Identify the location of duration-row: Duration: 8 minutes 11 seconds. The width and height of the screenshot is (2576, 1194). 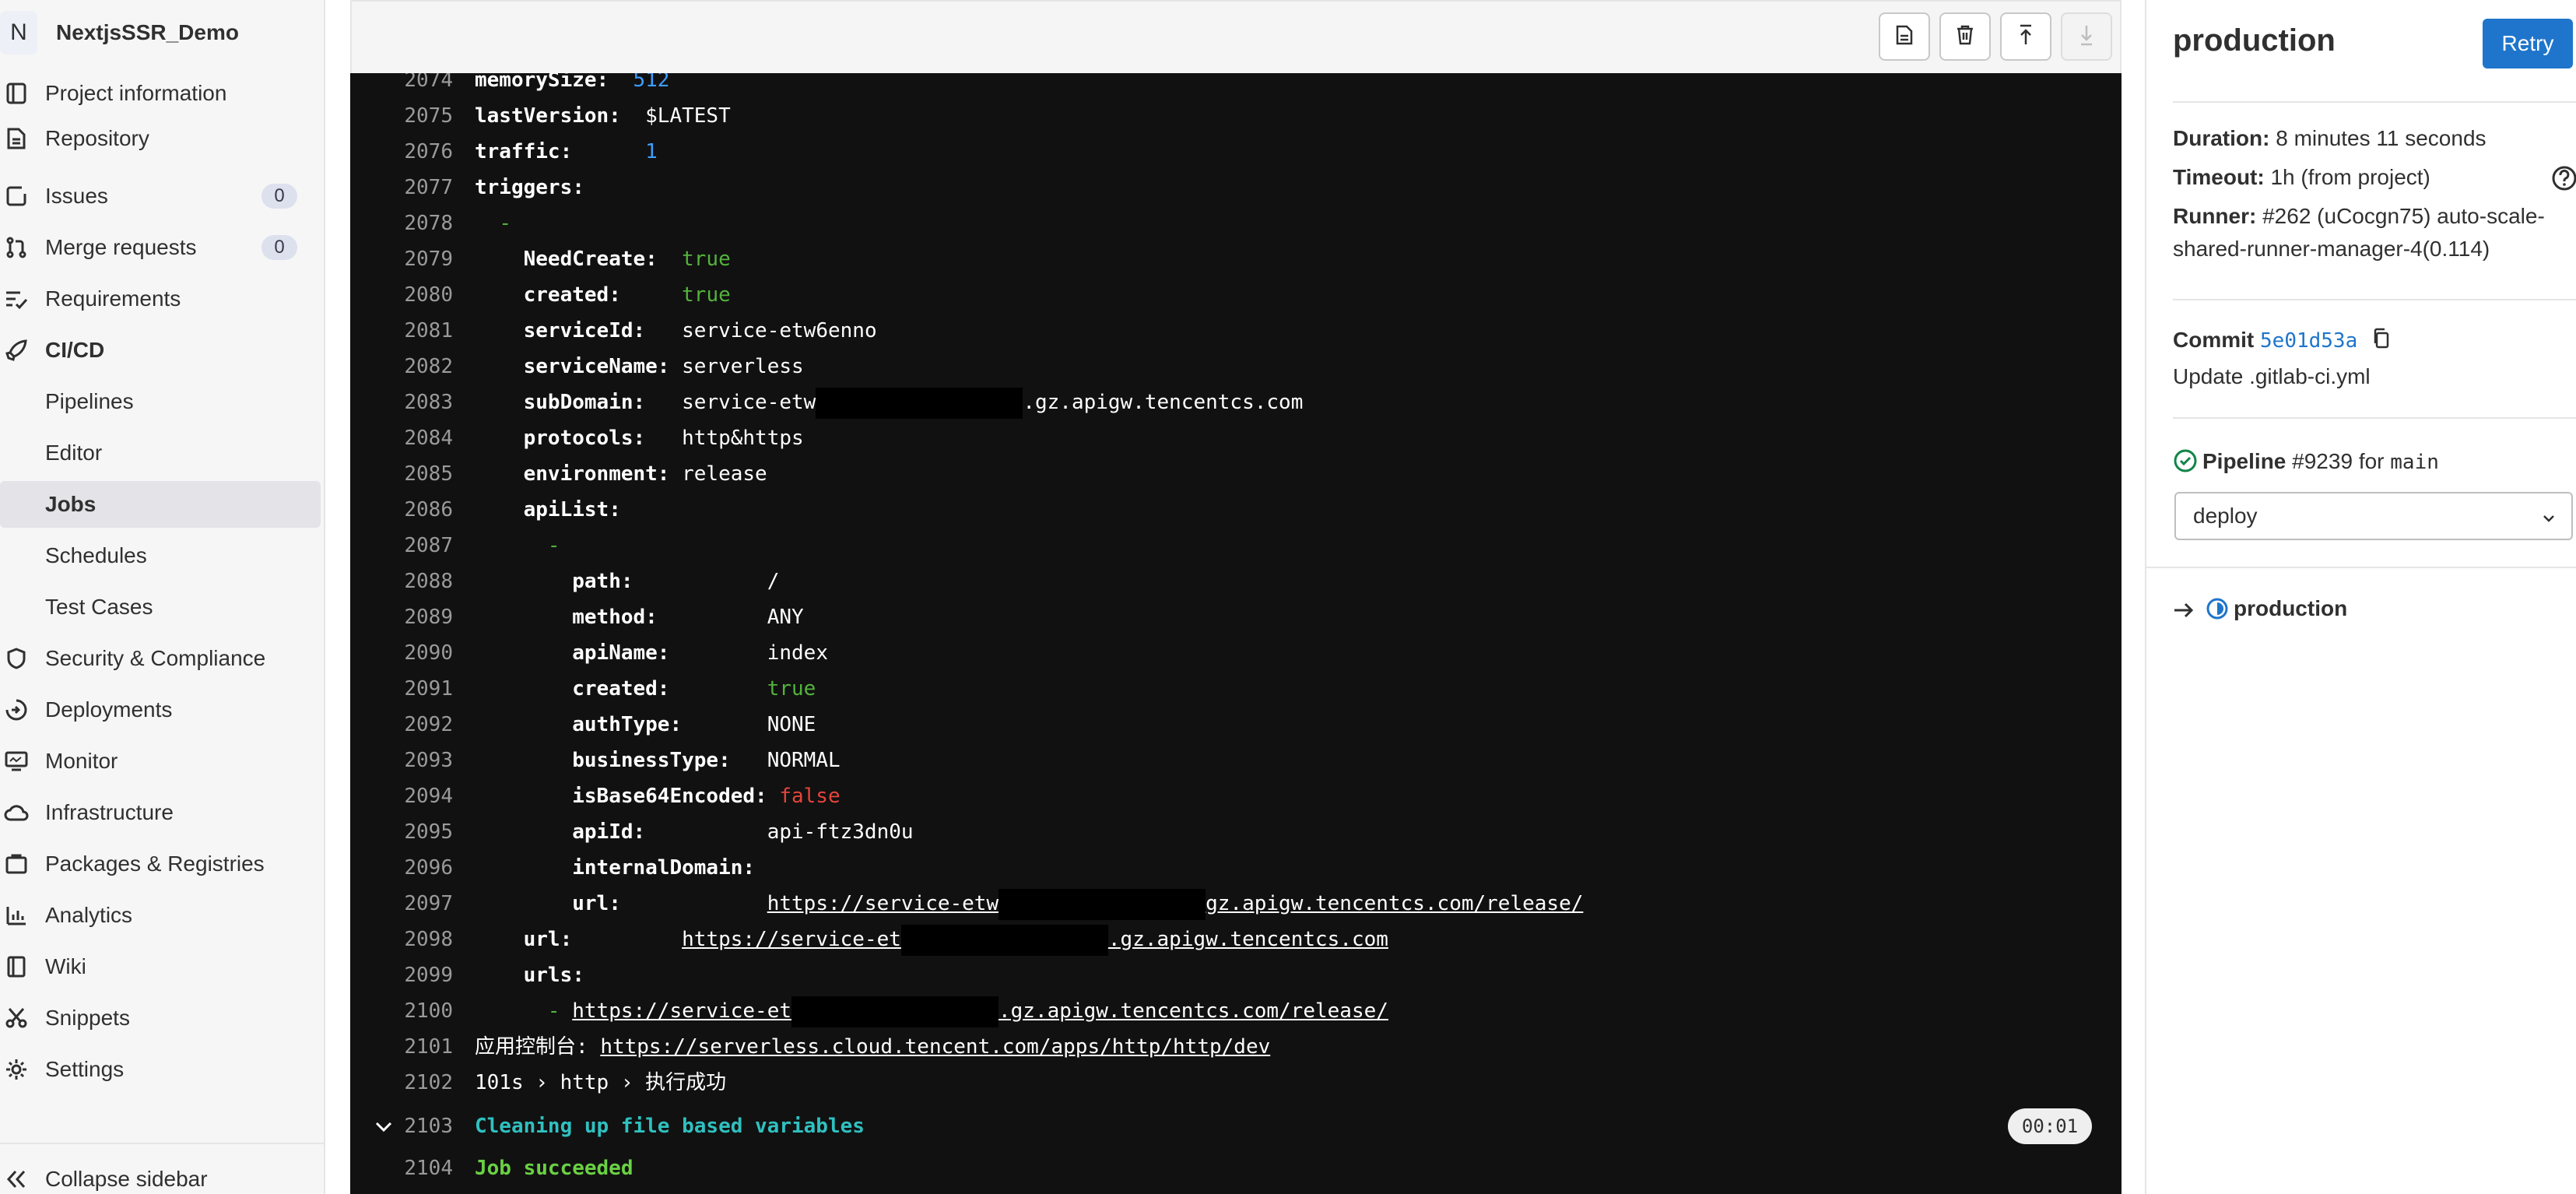
(2330, 138).